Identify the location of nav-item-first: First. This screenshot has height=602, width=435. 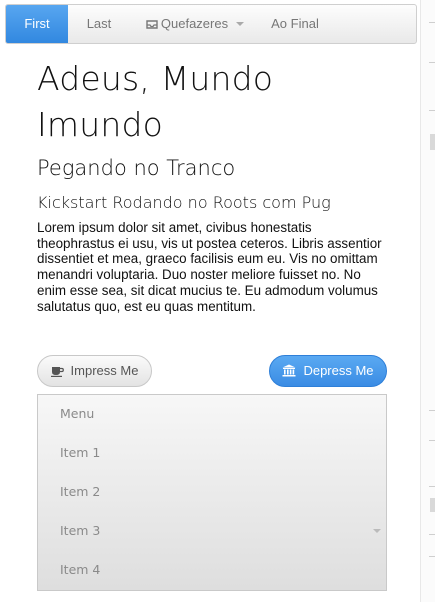
(37, 24).